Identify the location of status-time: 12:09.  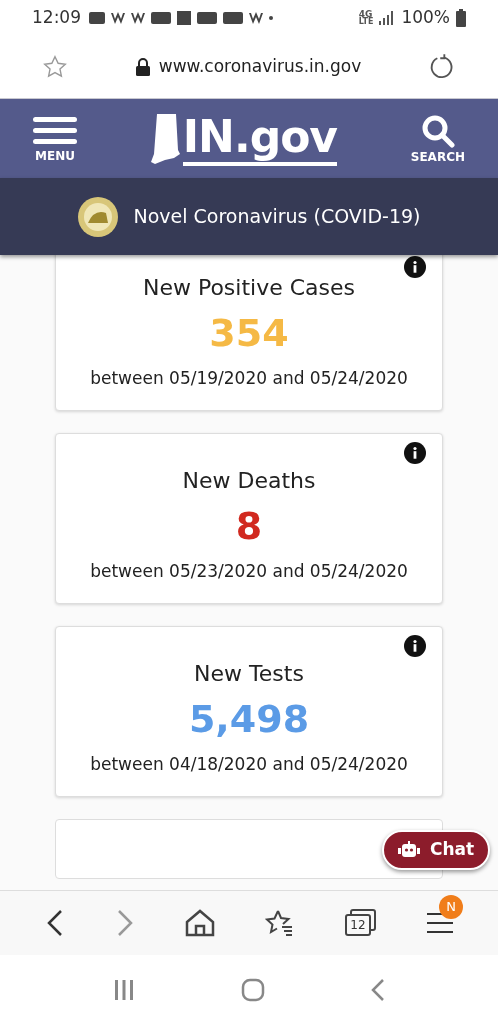
(56, 18).